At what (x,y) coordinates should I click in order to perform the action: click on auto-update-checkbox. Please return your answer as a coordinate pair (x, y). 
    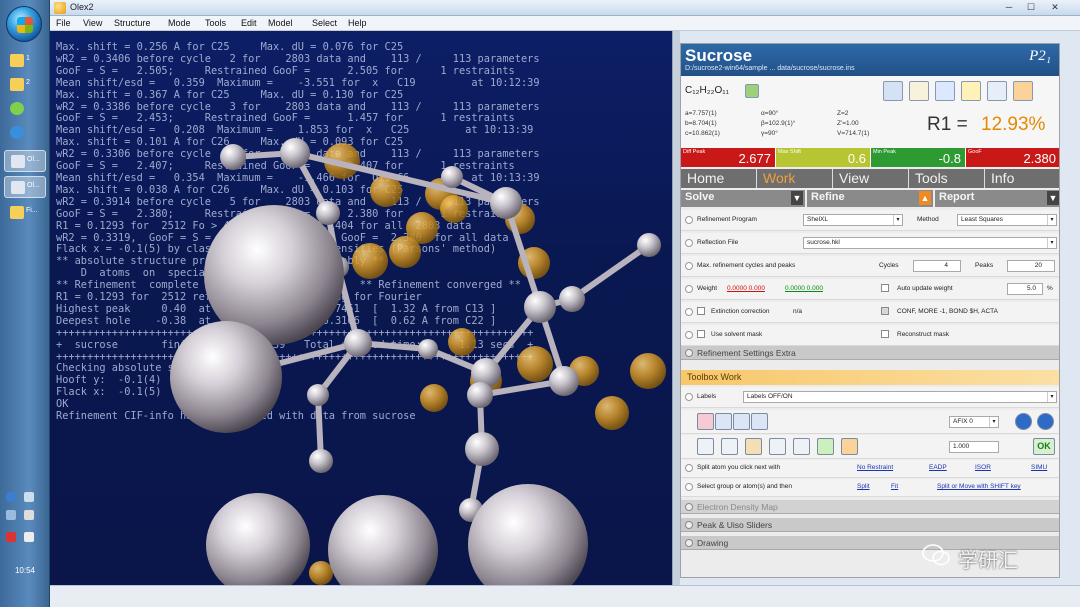
    Looking at the image, I should click on (885, 288).